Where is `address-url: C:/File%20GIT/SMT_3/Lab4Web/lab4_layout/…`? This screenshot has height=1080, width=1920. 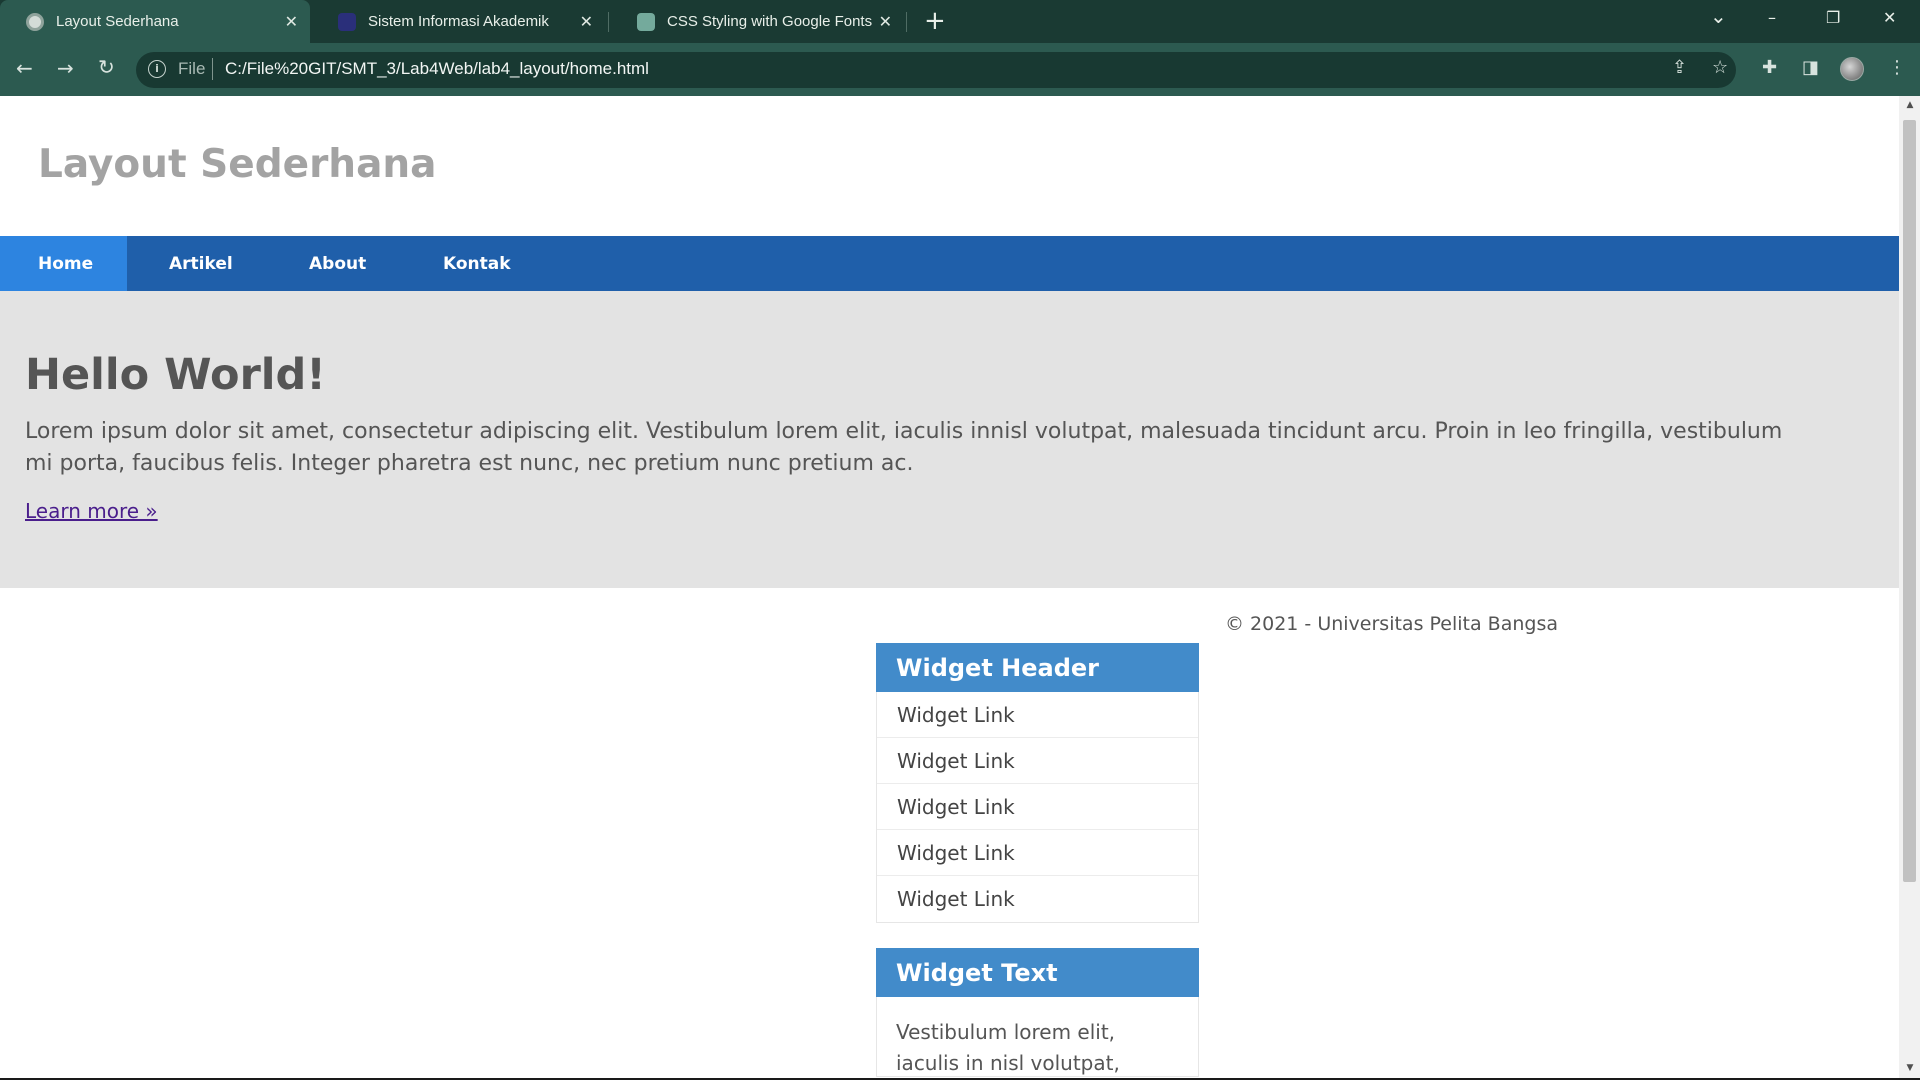 address-url: C:/File%20GIT/SMT_3/Lab4Web/lab4_layout/… is located at coordinates (437, 69).